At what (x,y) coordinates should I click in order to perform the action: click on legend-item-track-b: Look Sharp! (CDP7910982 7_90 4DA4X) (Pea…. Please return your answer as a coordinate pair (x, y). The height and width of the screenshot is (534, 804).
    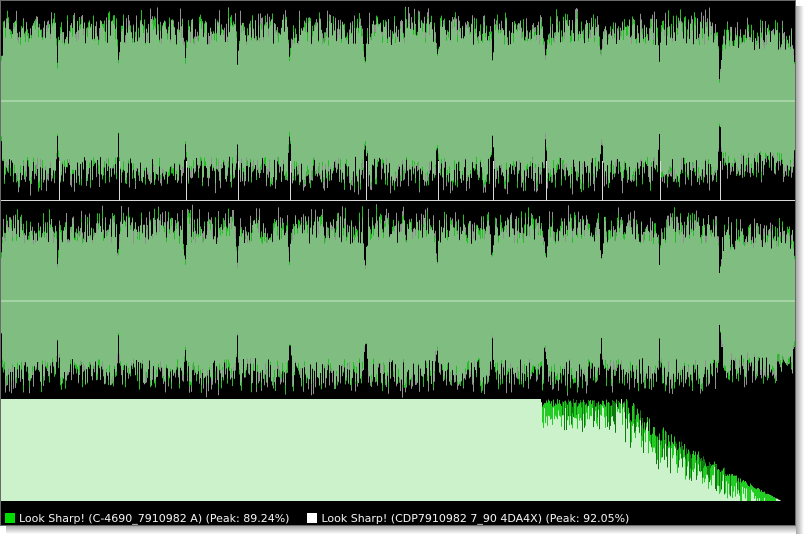
    Looking at the image, I should click on (468, 518).